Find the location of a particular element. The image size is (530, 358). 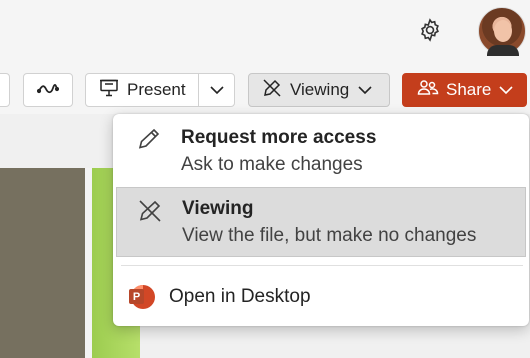

animation-button is located at coordinates (48, 90).